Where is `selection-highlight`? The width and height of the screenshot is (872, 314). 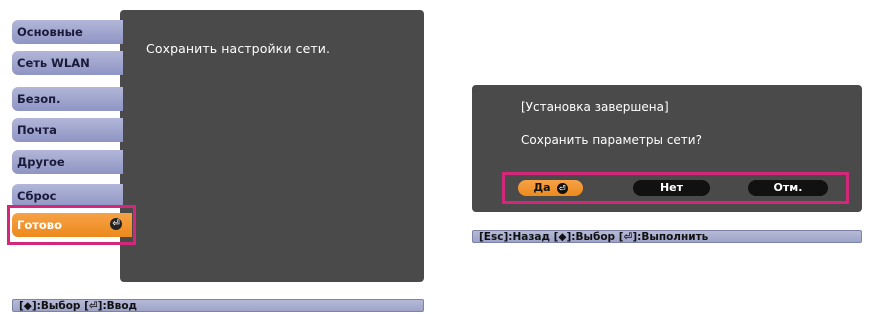 selection-highlight is located at coordinates (71, 225).